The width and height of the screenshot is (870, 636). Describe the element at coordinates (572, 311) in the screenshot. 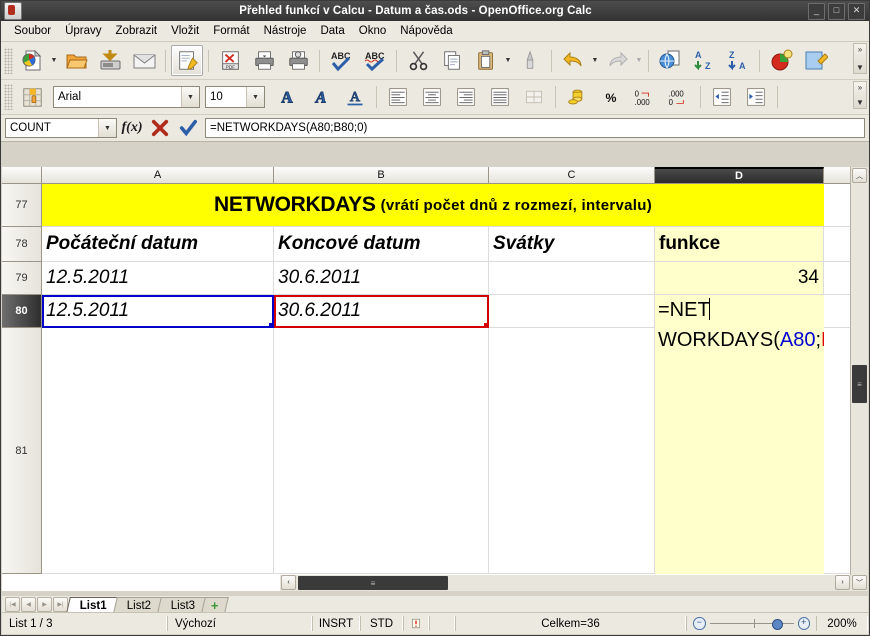

I see `cell-c80` at that location.